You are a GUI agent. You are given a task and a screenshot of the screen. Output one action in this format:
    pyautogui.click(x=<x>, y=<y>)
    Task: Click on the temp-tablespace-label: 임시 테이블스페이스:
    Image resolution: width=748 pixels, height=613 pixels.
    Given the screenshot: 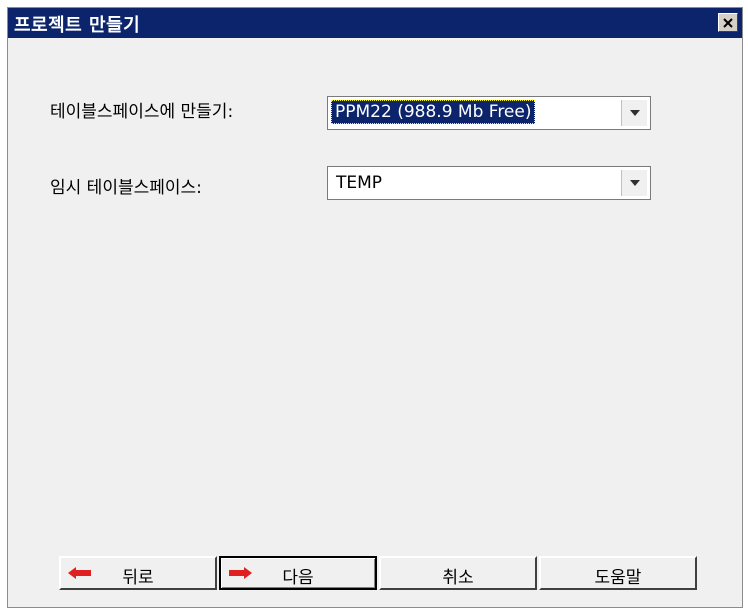 What is the action you would take?
    pyautogui.click(x=126, y=188)
    